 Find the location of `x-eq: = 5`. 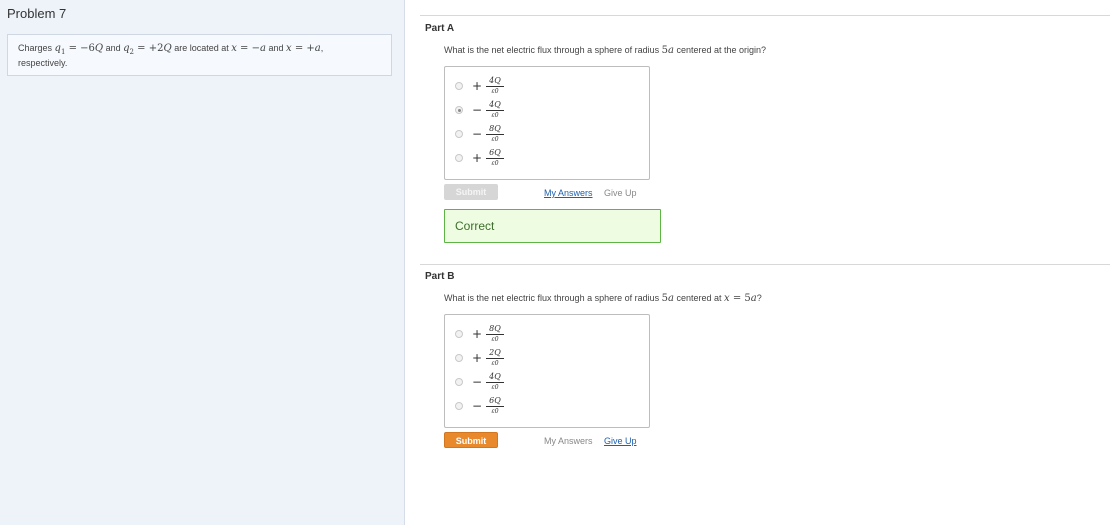

x-eq: = 5 is located at coordinates (740, 298).